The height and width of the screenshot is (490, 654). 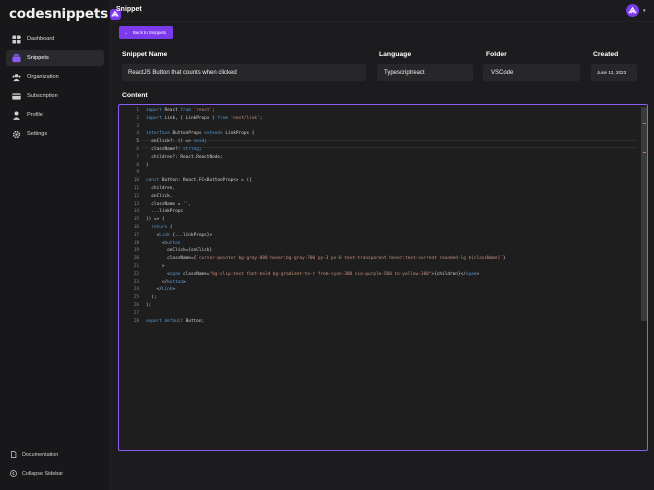 I want to click on sidebar-item-label: Dashboard, so click(x=41, y=39).